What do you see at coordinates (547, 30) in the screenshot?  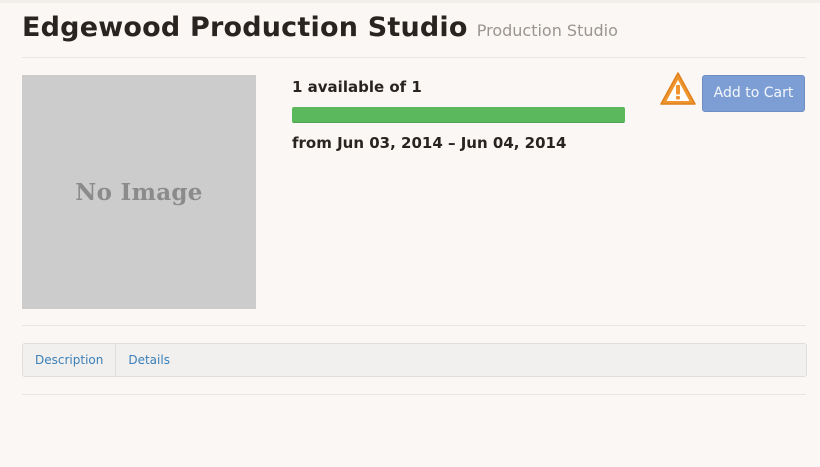 I see `page-subtitle: Production Studio` at bounding box center [547, 30].